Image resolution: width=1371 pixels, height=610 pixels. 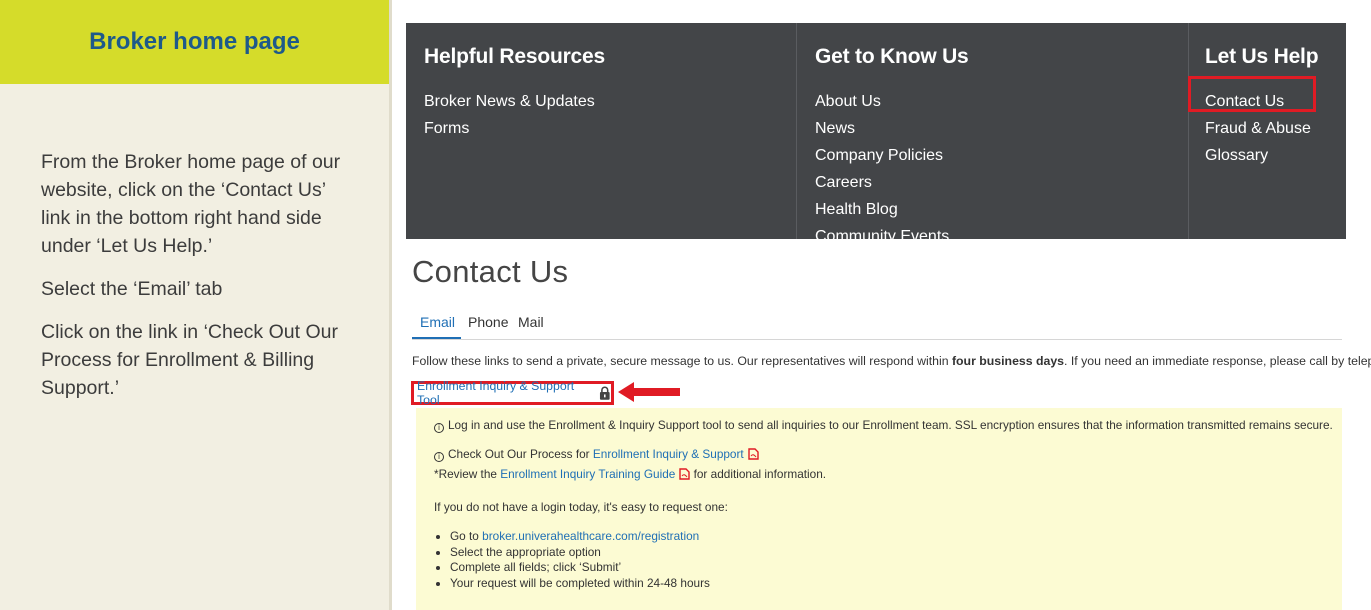 What do you see at coordinates (1001, 101) in the screenshot?
I see `footer-link-about-us: About Us` at bounding box center [1001, 101].